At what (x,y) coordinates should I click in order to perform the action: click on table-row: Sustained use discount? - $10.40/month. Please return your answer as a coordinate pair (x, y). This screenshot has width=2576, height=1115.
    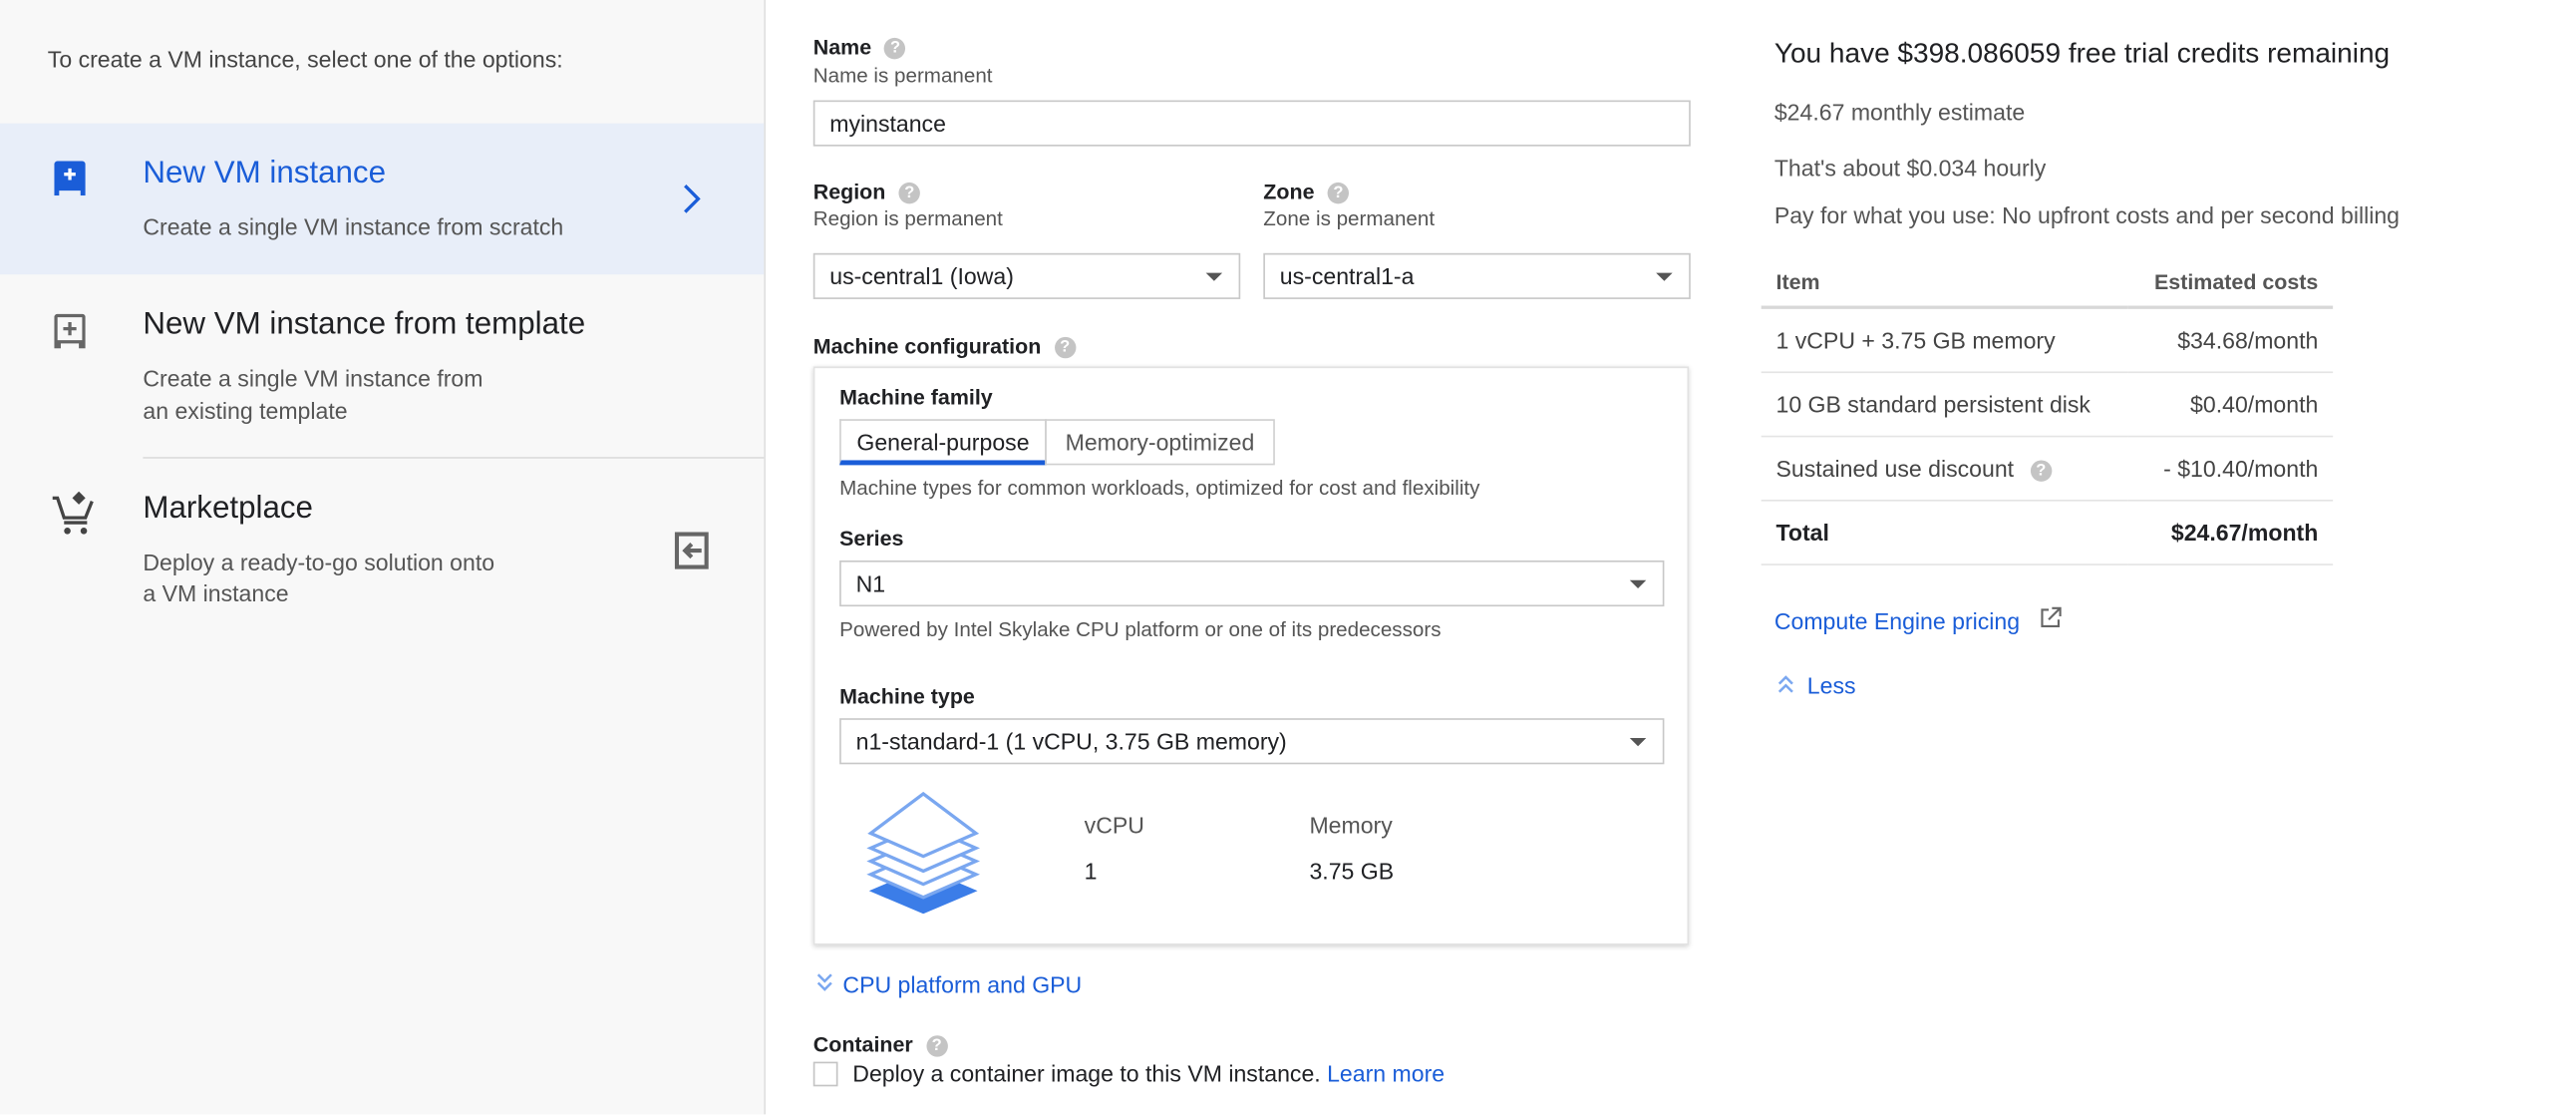
    Looking at the image, I should click on (2047, 469).